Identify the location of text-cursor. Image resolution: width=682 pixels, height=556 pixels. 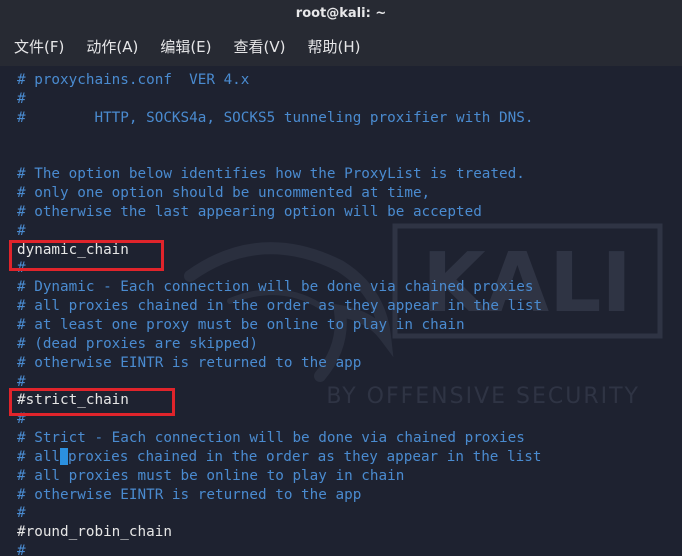
(64, 457).